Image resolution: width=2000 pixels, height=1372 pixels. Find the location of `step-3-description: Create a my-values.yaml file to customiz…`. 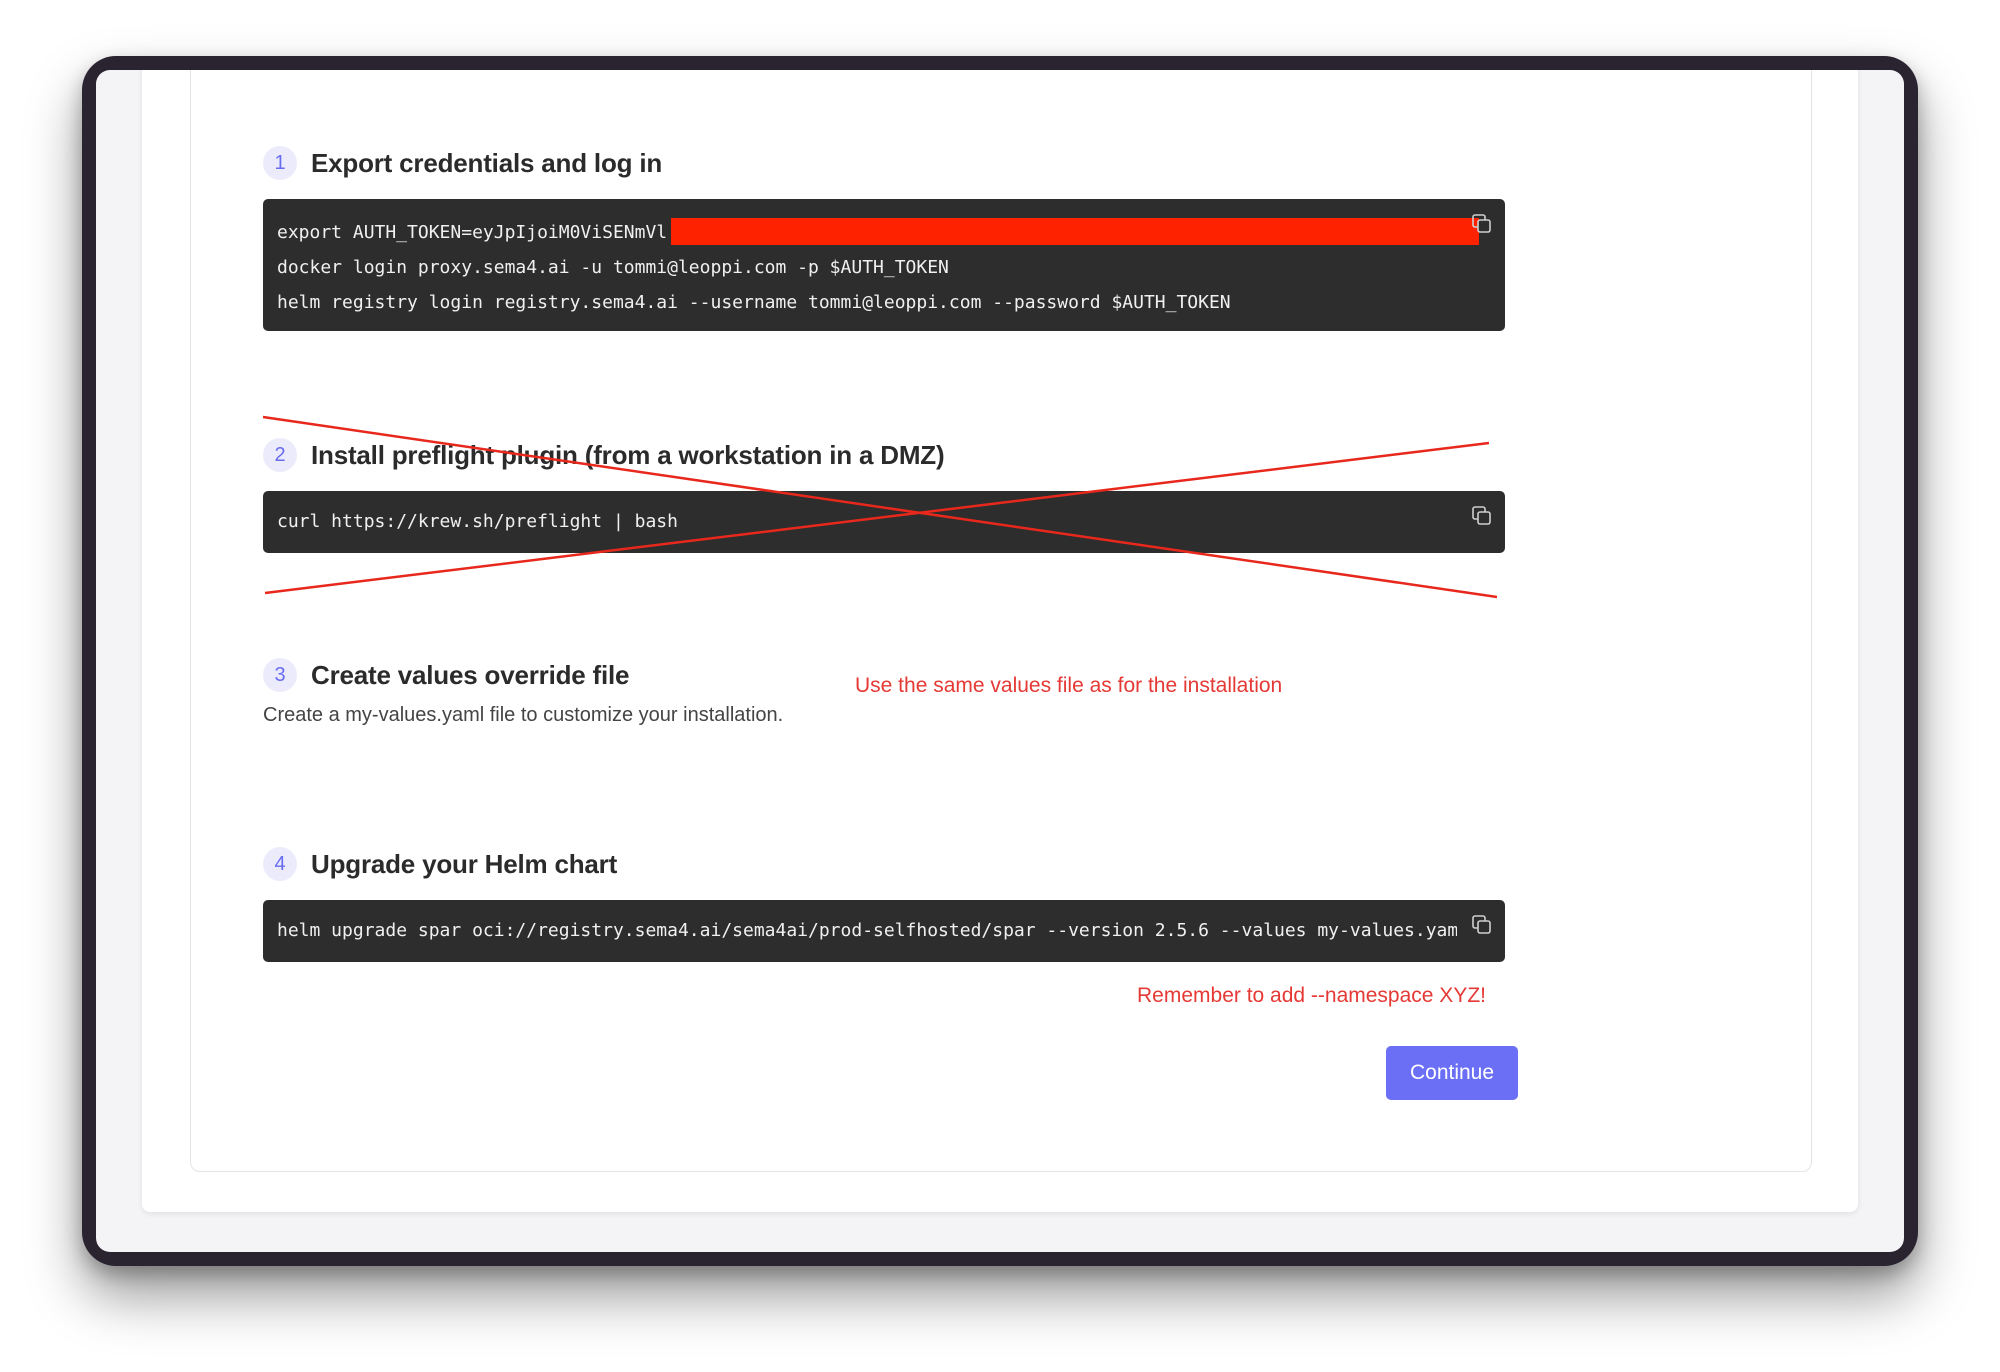

step-3-description: Create a my-values.yaml file to customiz… is located at coordinates (523, 715).